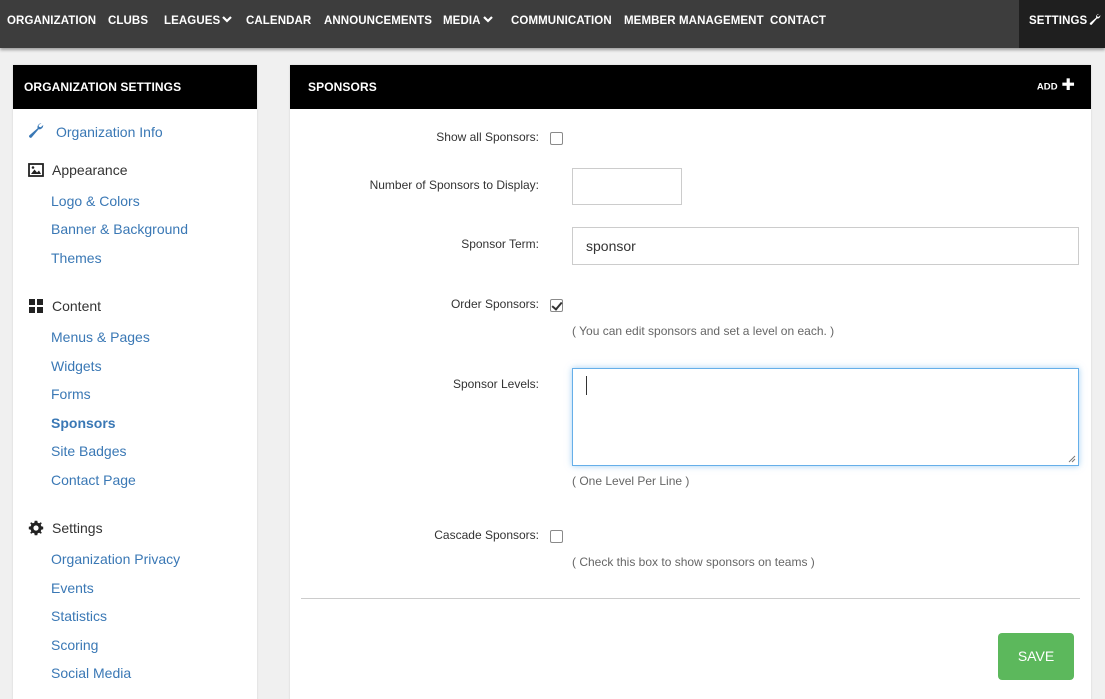 Image resolution: width=1105 pixels, height=699 pixels. Describe the element at coordinates (95, 201) in the screenshot. I see `sidebar-item-logo-colors: Logo & Colors` at that location.